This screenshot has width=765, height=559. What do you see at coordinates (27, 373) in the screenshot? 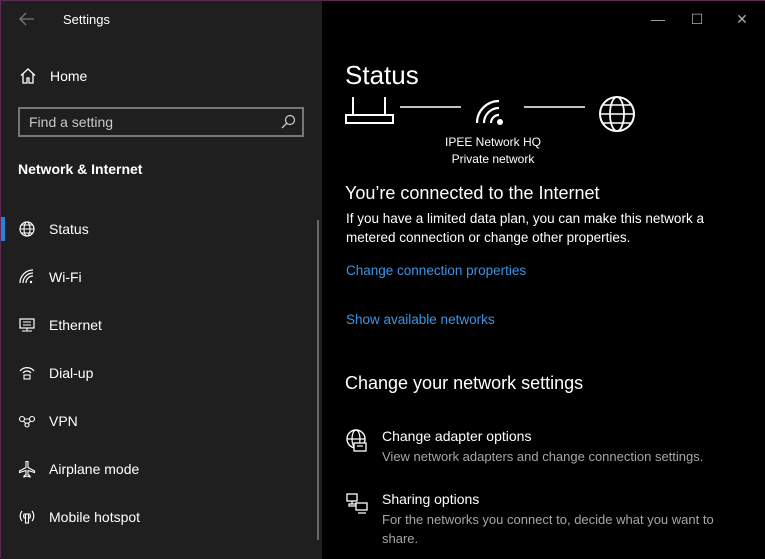
I see `dialup-icon` at bounding box center [27, 373].